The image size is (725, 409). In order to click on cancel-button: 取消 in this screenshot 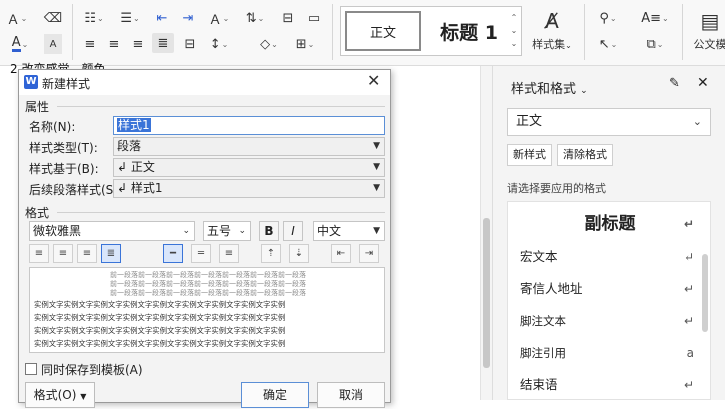, I will do `click(351, 395)`.